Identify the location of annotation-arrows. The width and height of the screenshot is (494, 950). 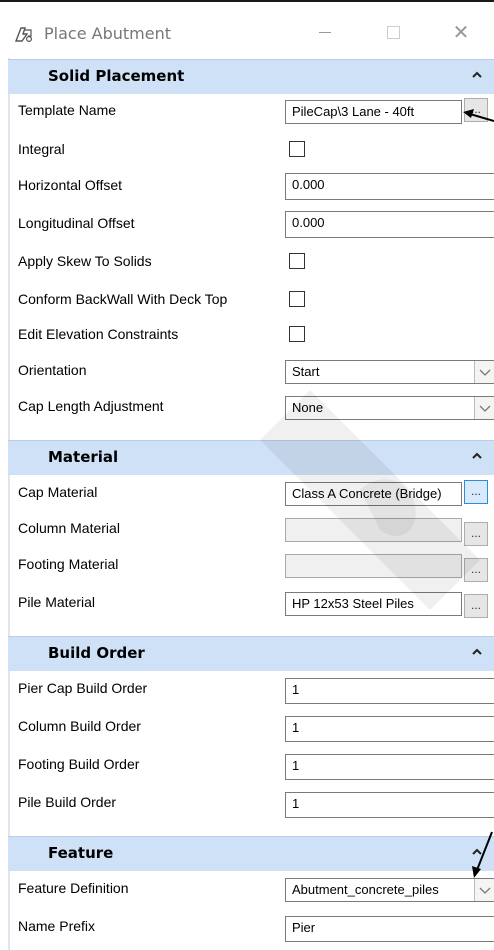
(478, 493).